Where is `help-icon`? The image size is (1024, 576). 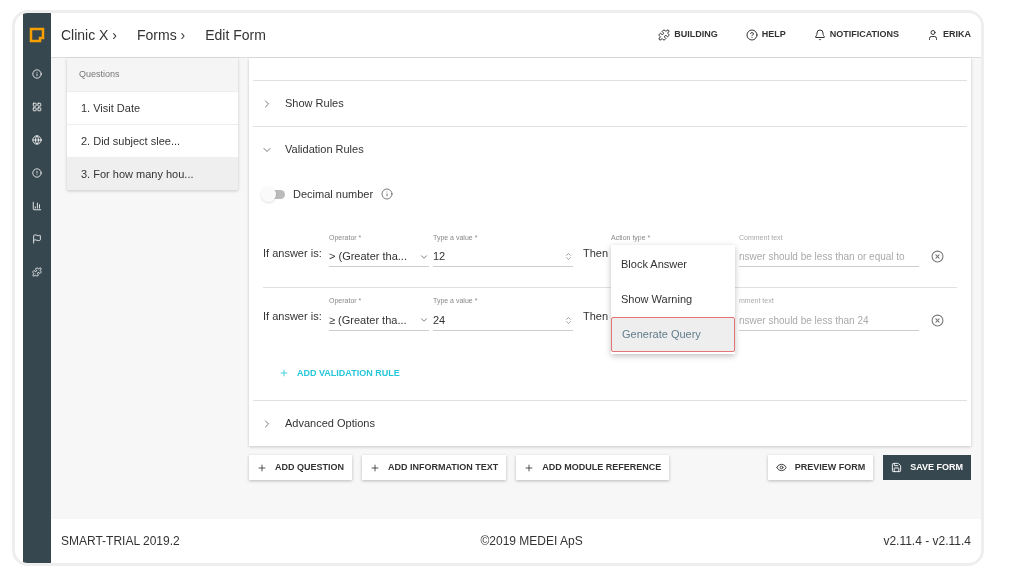 help-icon is located at coordinates (751, 35).